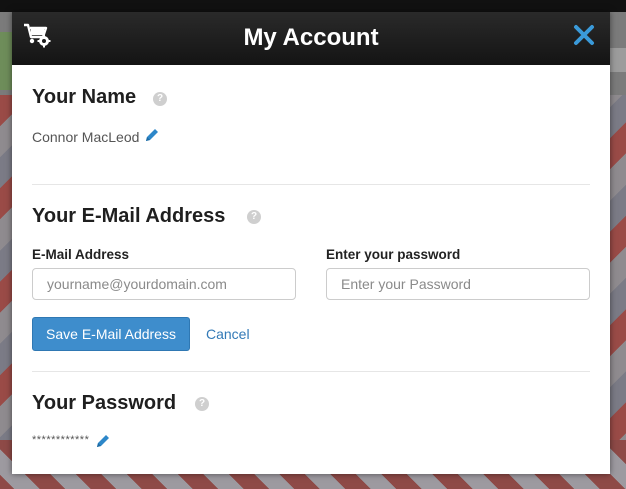 This screenshot has height=489, width=626. What do you see at coordinates (104, 403) in the screenshot?
I see `password-section-title: Your Password` at bounding box center [104, 403].